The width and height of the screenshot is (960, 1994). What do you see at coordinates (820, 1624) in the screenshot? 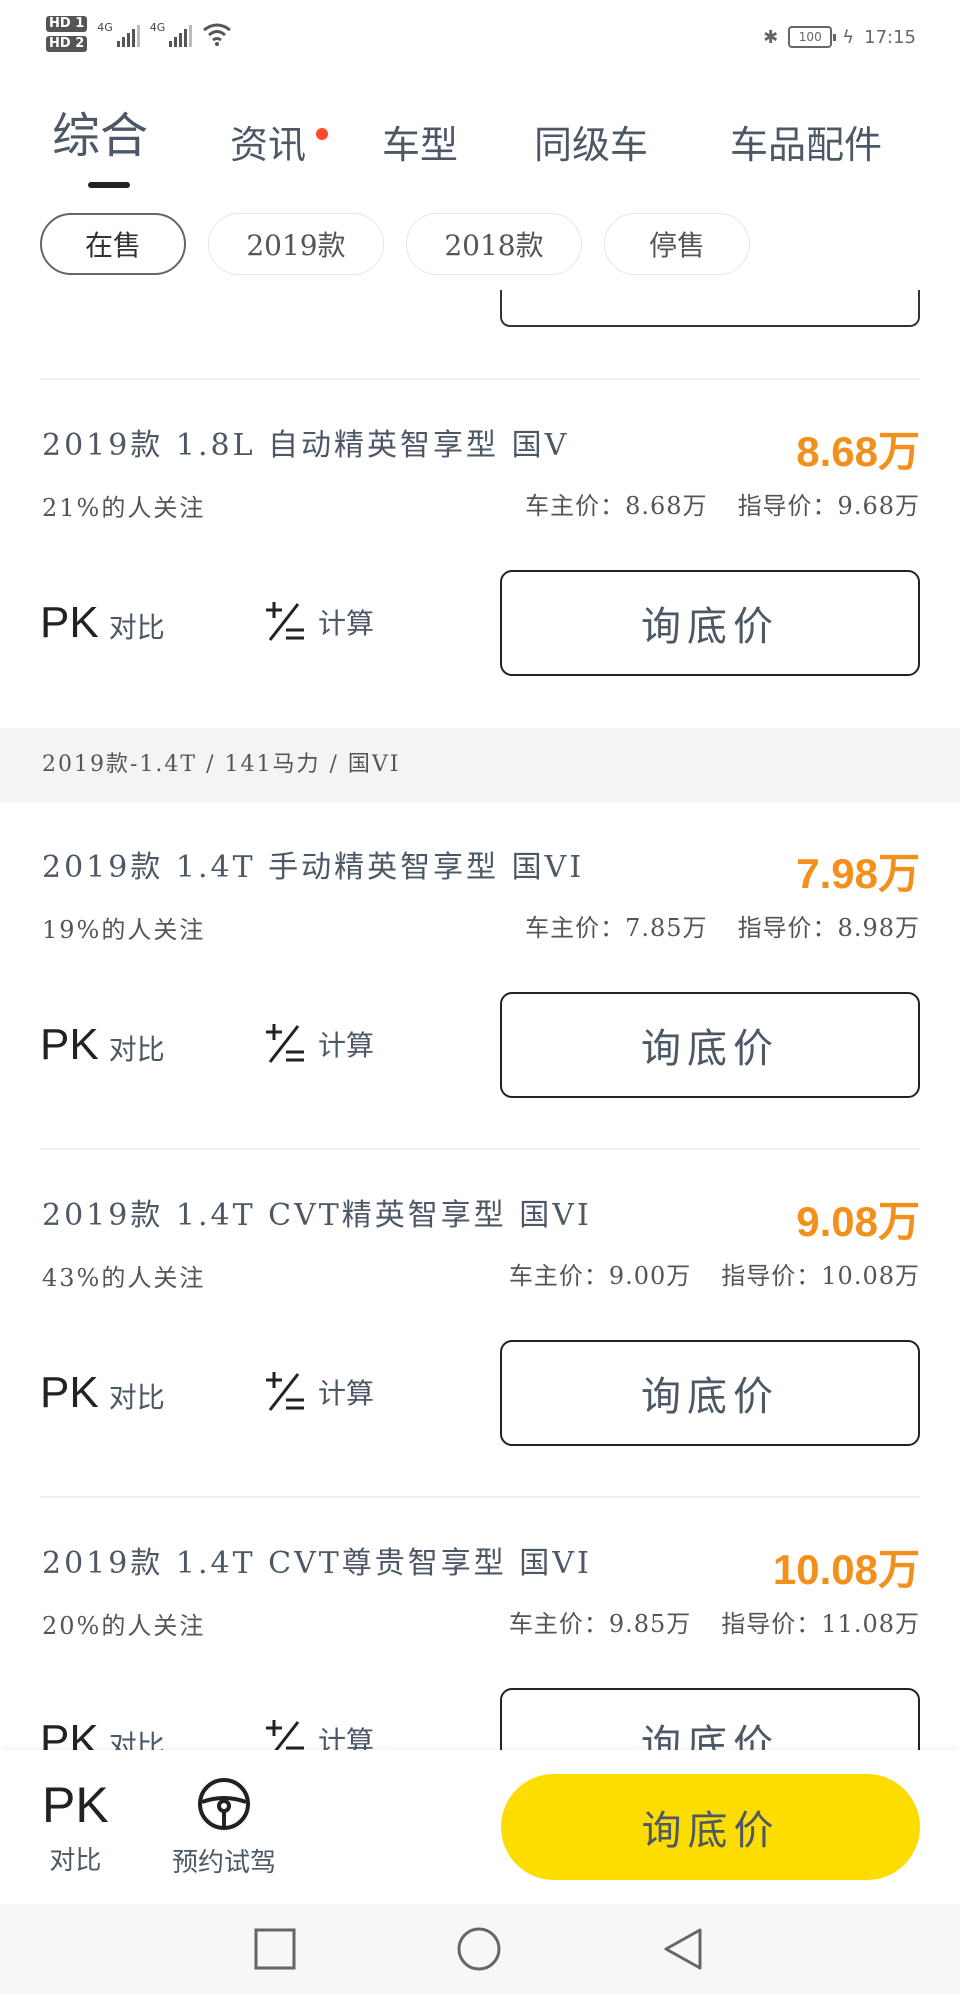
I see `guide-price: 指导价：11.08万` at bounding box center [820, 1624].